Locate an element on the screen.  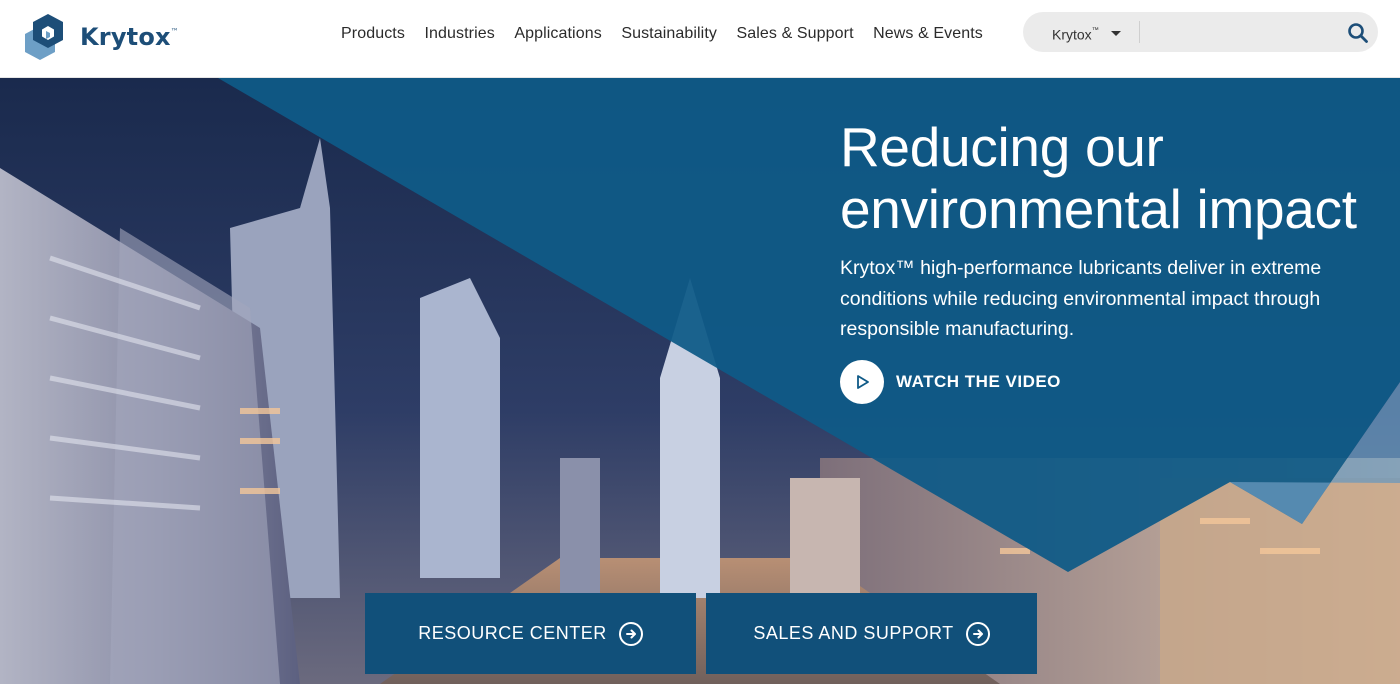
play-icon is located at coordinates (862, 382).